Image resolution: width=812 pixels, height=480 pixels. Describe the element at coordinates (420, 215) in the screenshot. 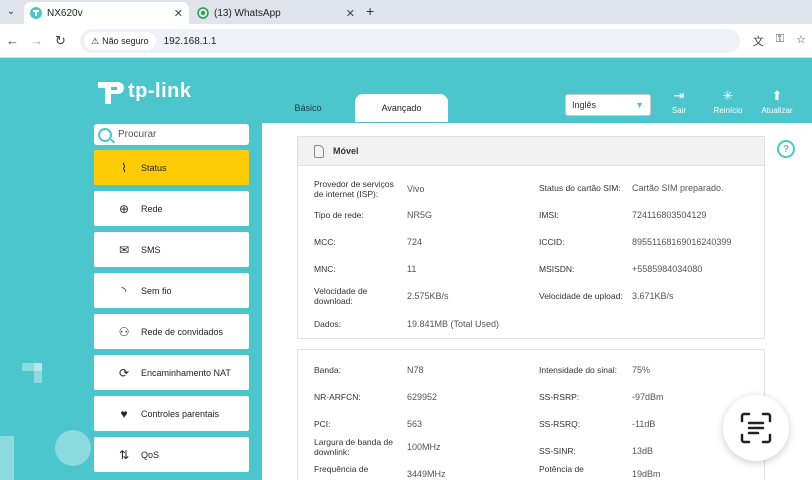

I see `info-value: NR5G` at that location.